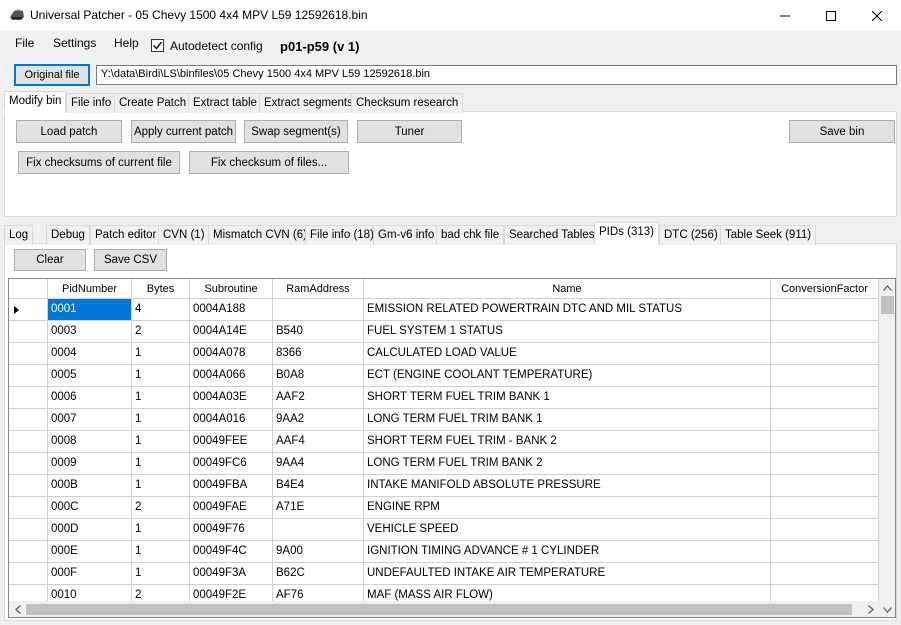 The width and height of the screenshot is (901, 625). Describe the element at coordinates (842, 131) in the screenshot. I see `save-bin-button: Save bin` at that location.